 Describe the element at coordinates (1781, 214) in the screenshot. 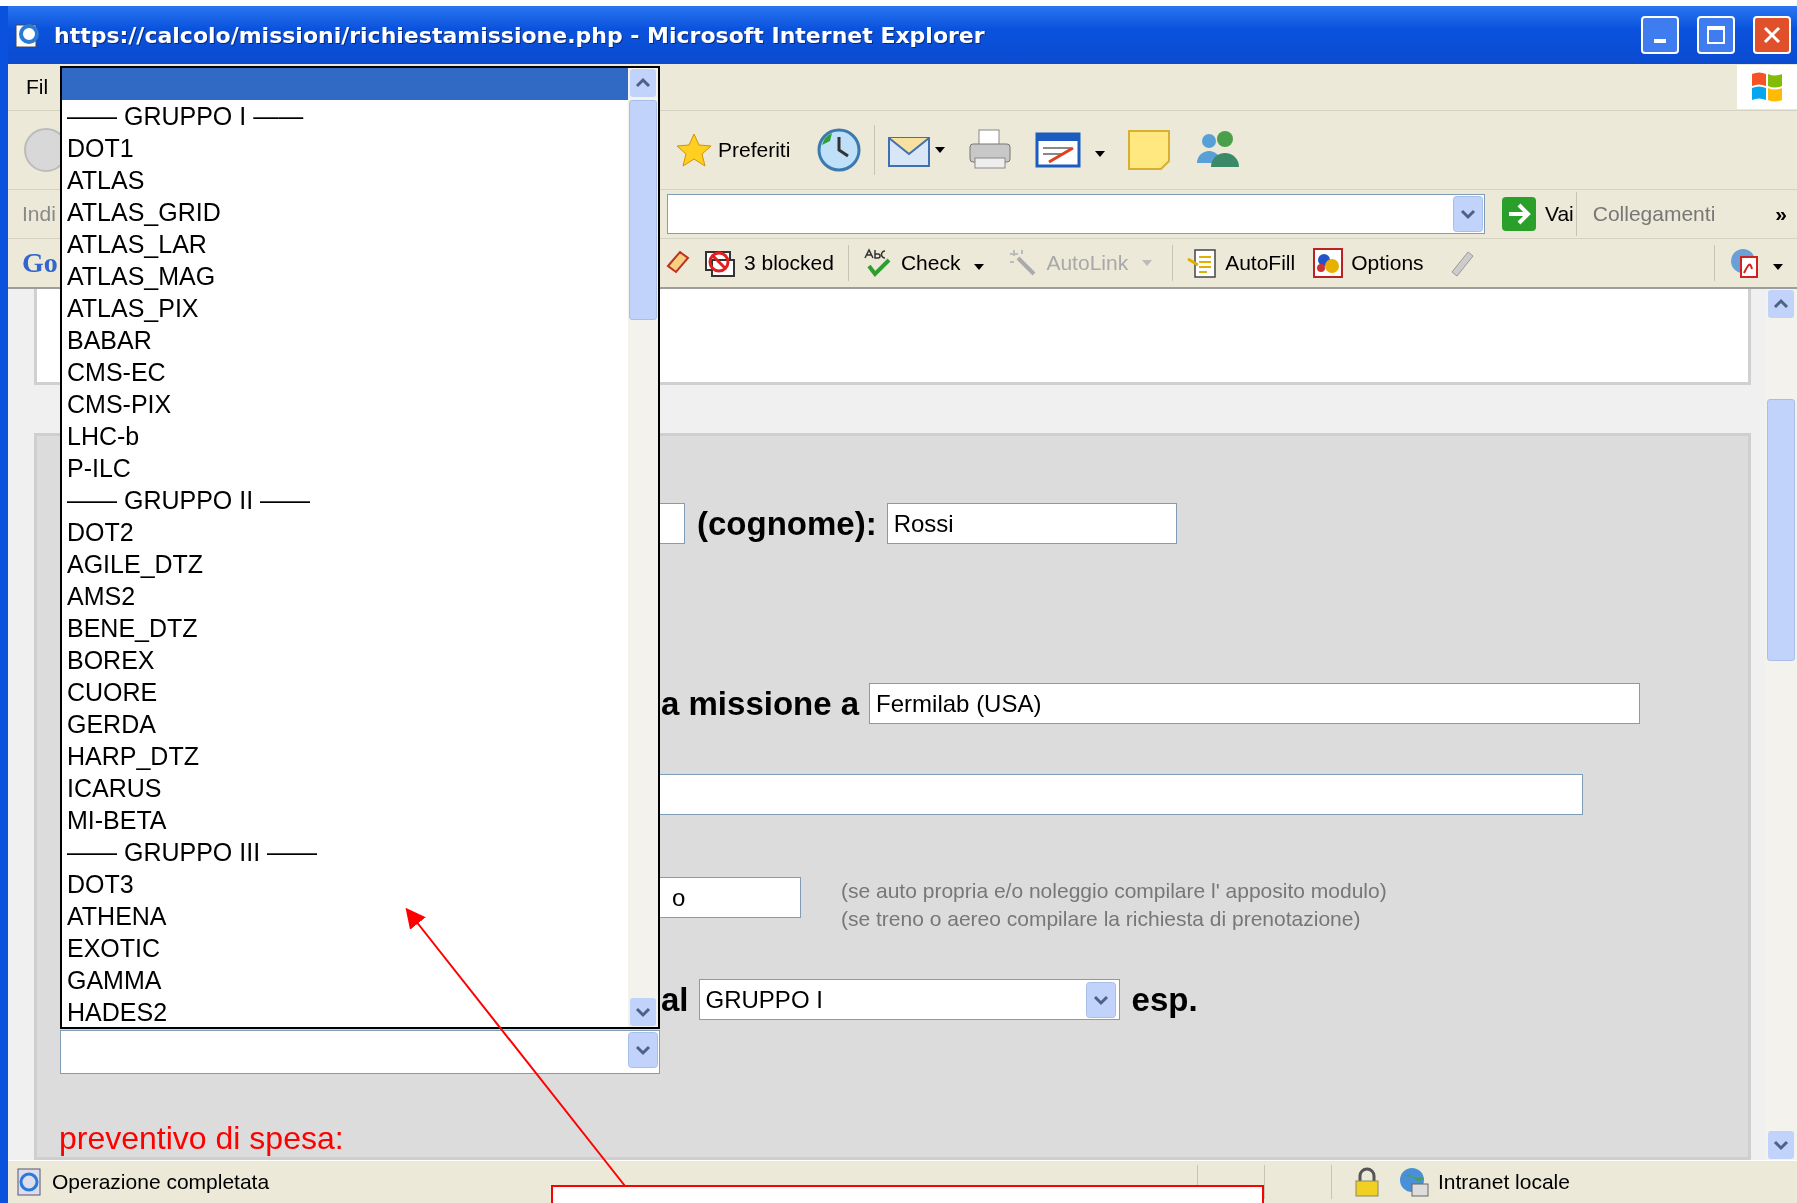

I see `more-links-button: »` at that location.